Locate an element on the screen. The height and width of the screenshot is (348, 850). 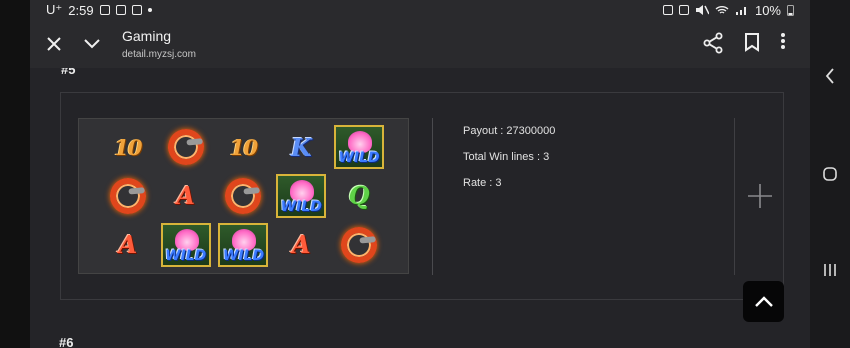
carrier-label: U⁺ is located at coordinates (54, 9).